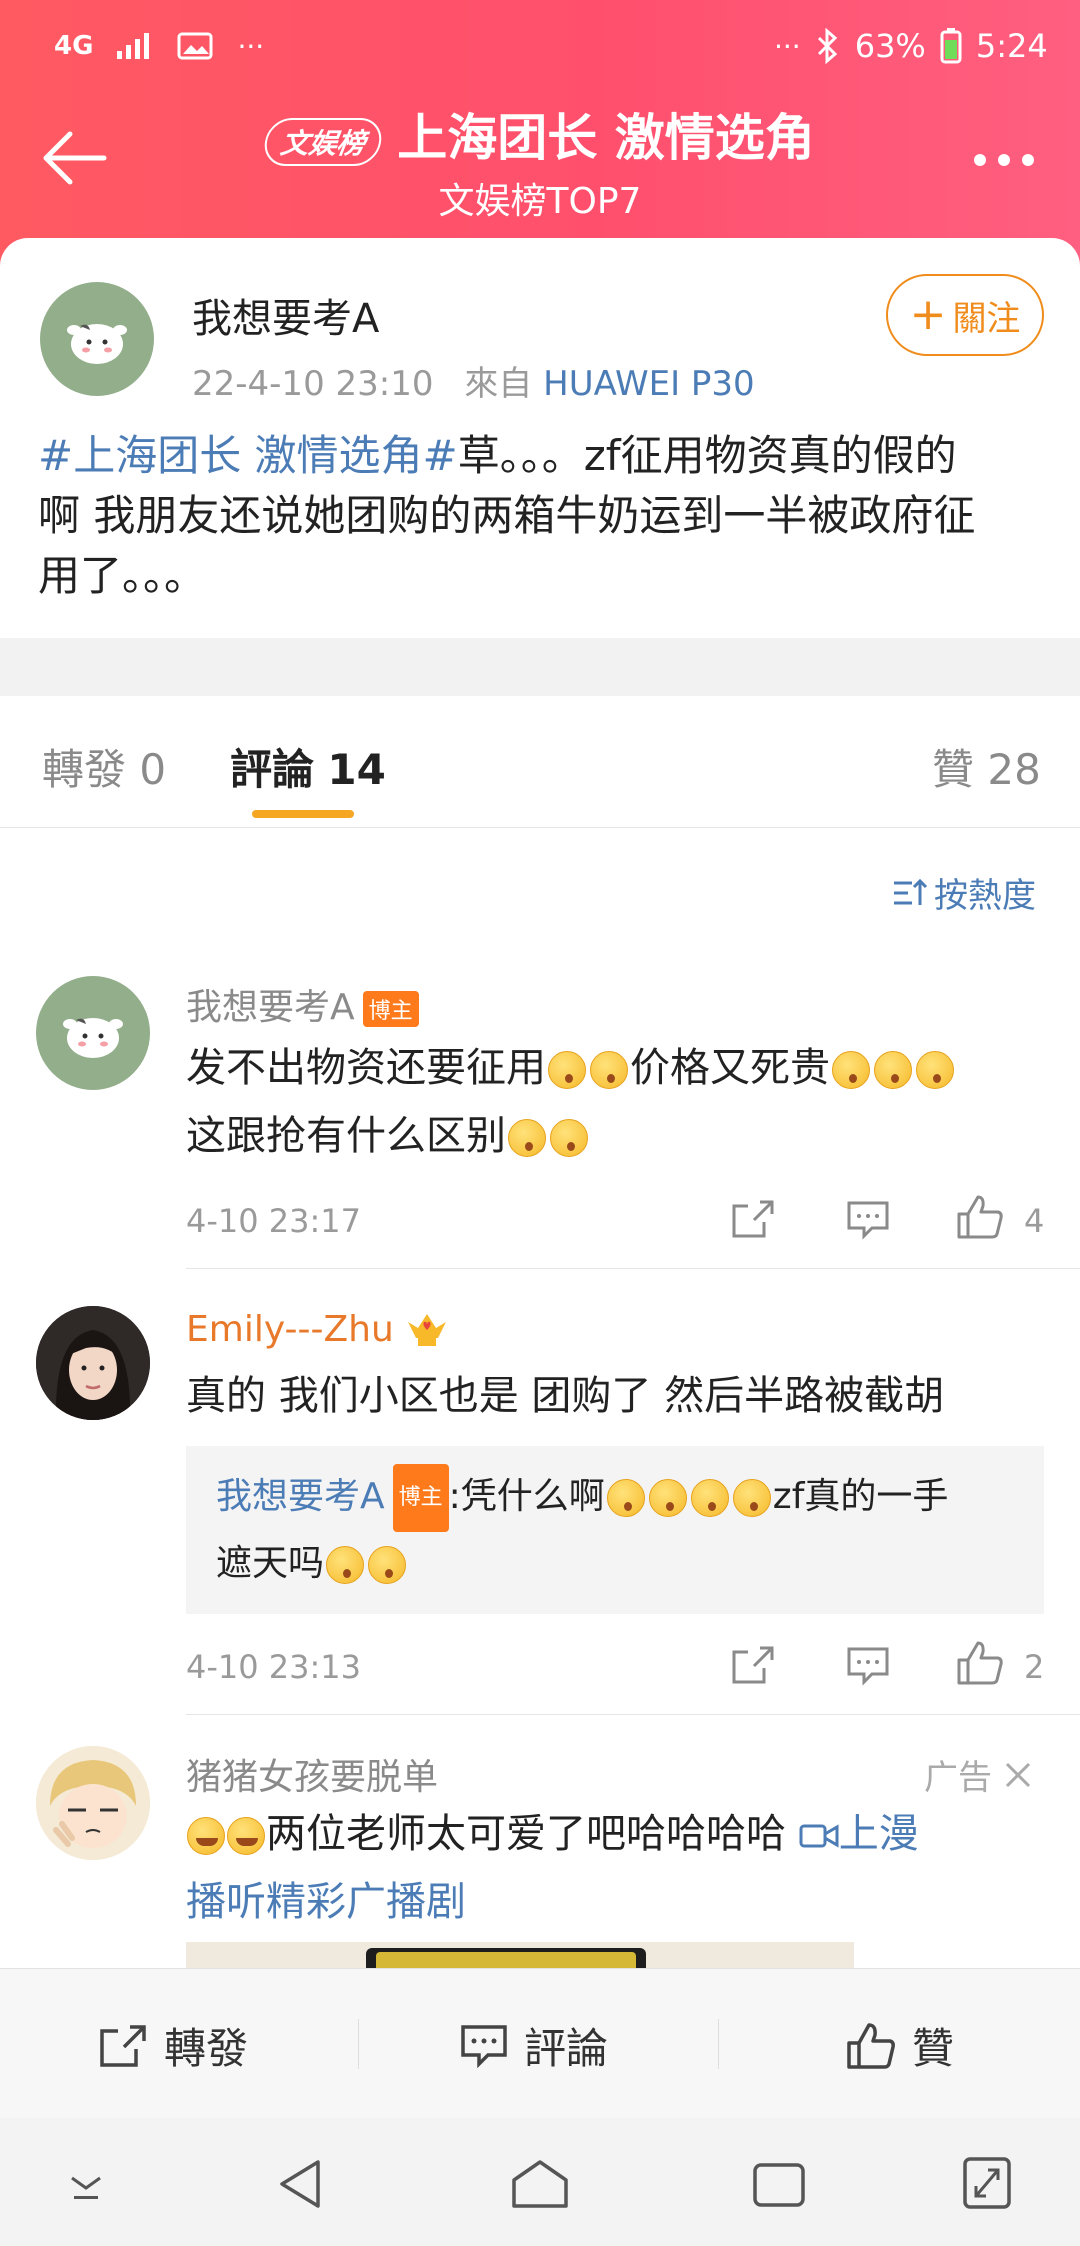 This screenshot has width=1080, height=2246. What do you see at coordinates (426, 1330) in the screenshot?
I see `crown-icon` at bounding box center [426, 1330].